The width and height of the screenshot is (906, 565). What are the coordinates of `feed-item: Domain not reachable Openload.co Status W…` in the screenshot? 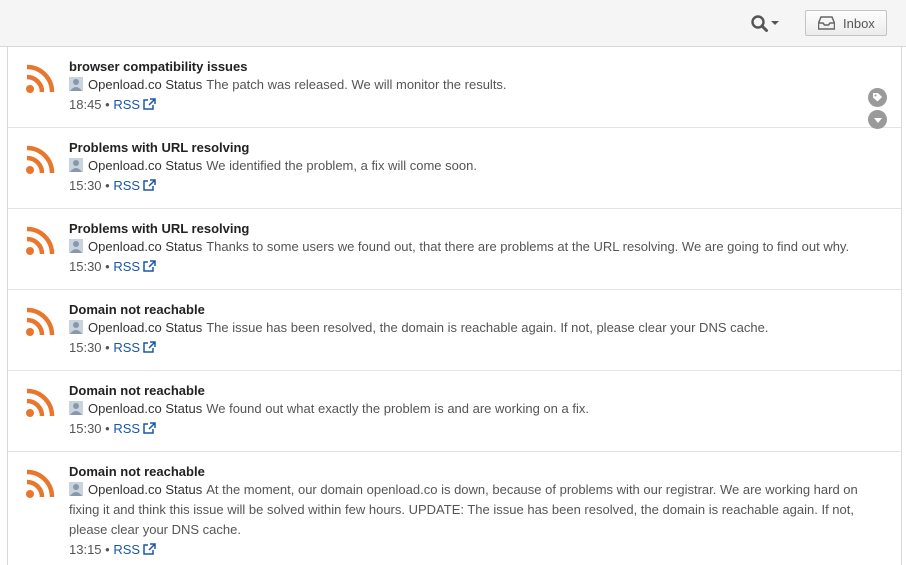 It's located at (454, 411).